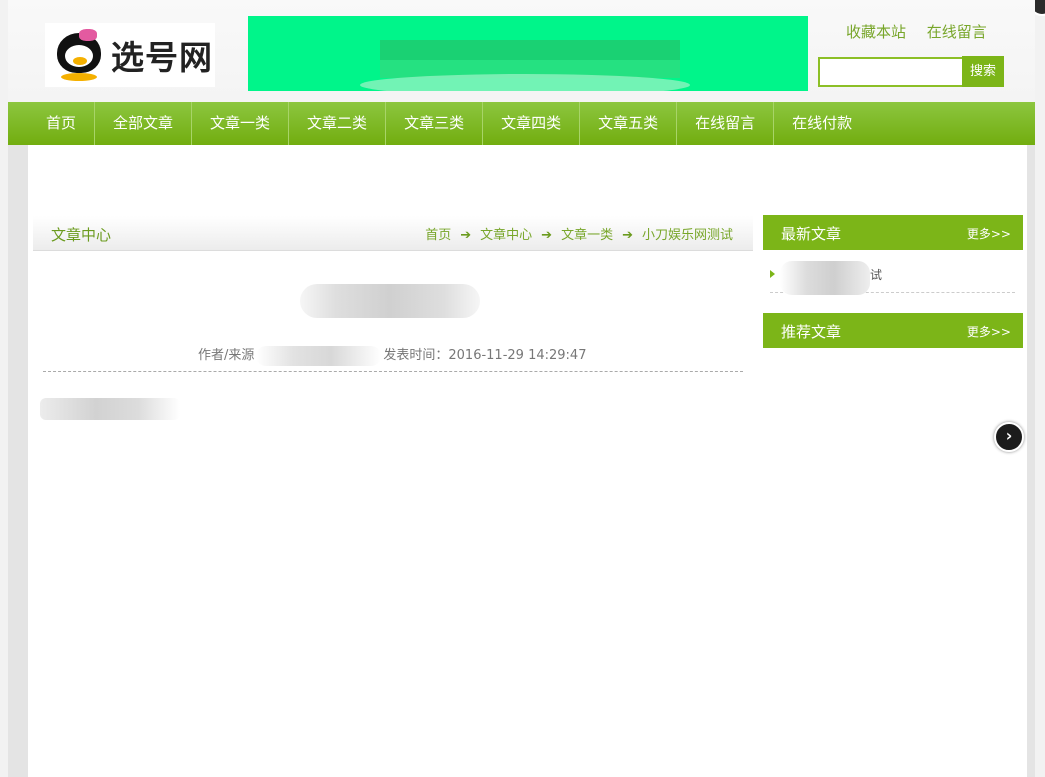 The width and height of the screenshot is (1045, 777). What do you see at coordinates (485, 355) in the screenshot?
I see `publish-time: 发表时间：2016-11-29 14:29:47` at bounding box center [485, 355].